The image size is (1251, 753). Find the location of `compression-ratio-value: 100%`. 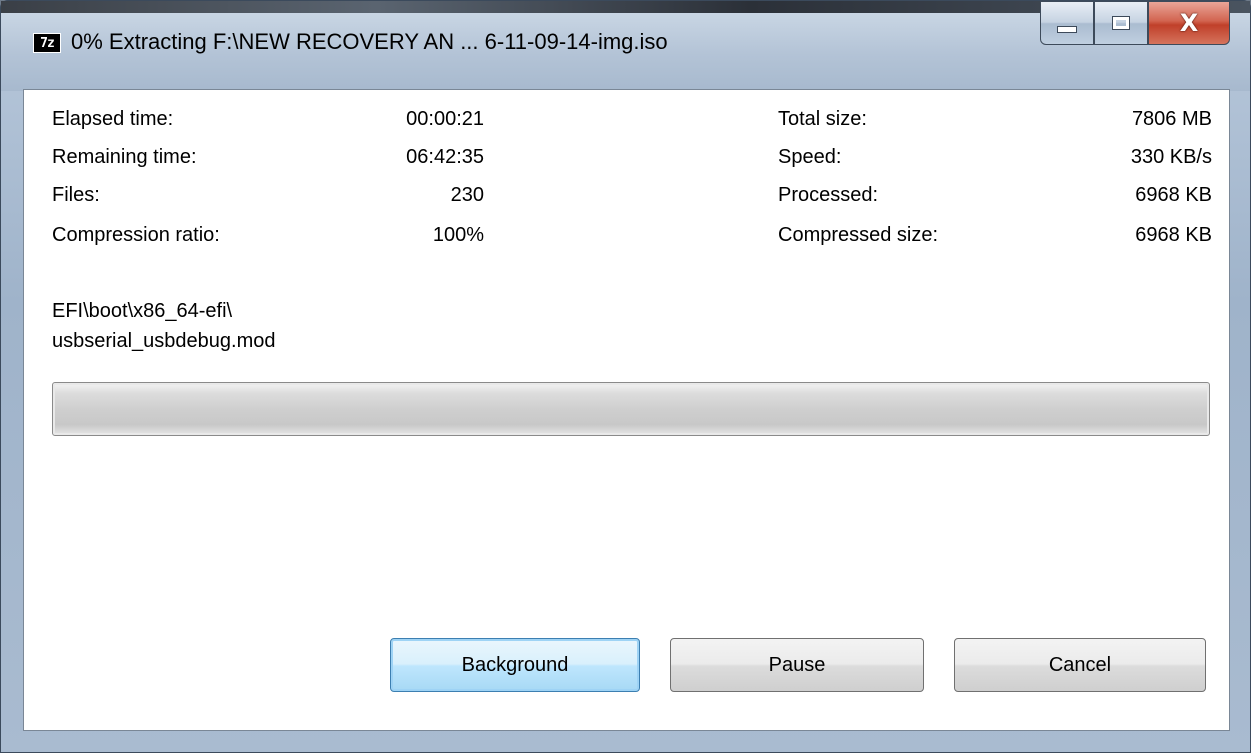

compression-ratio-value: 100% is located at coordinates (458, 235).